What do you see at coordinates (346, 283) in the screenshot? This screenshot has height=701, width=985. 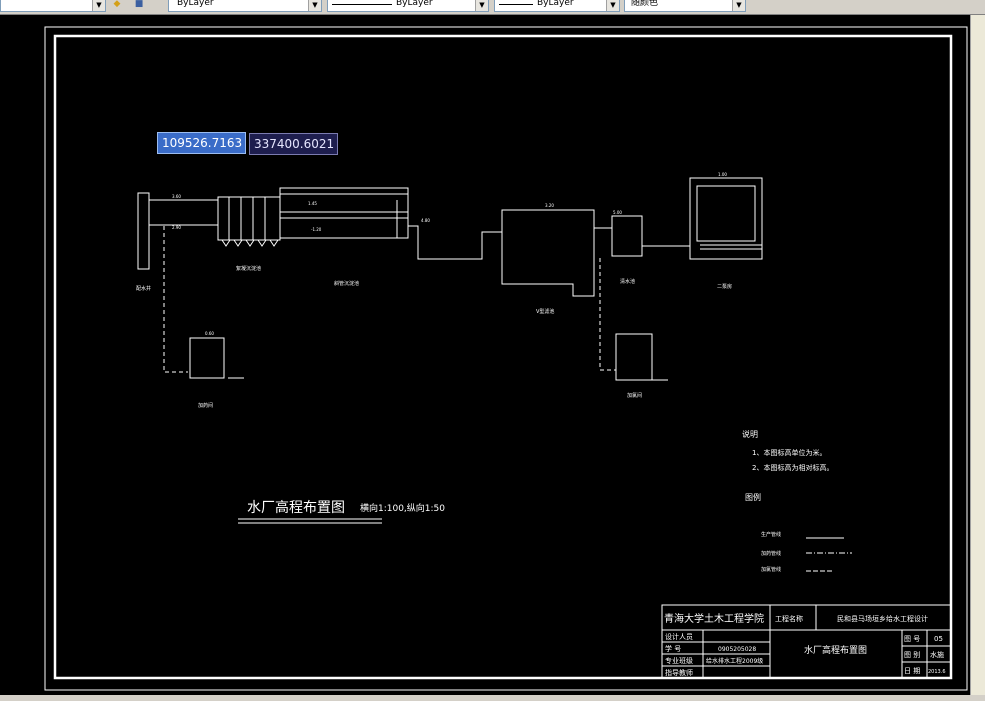 I see `structure-label: 斜管沉淀池` at bounding box center [346, 283].